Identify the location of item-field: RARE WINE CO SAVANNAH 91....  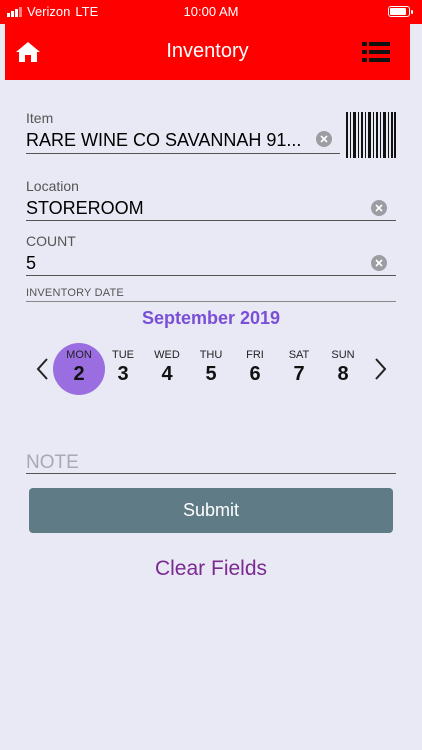
(176, 140).